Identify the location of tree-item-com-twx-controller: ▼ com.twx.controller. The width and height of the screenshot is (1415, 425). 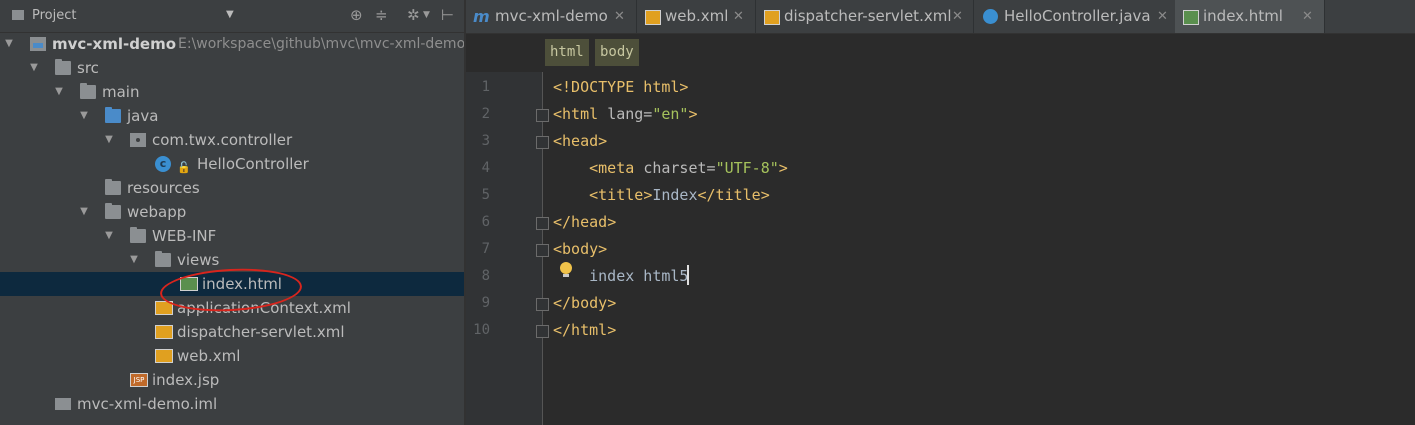
(232, 140).